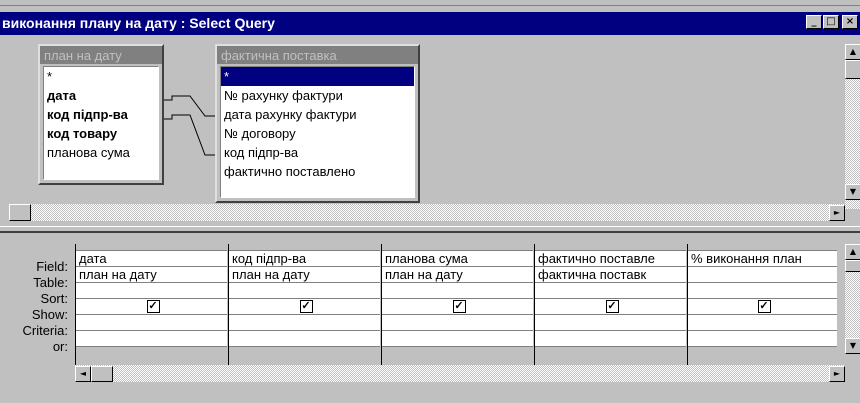 The height and width of the screenshot is (403, 860). I want to click on join-line-enterprise, so click(189, 135).